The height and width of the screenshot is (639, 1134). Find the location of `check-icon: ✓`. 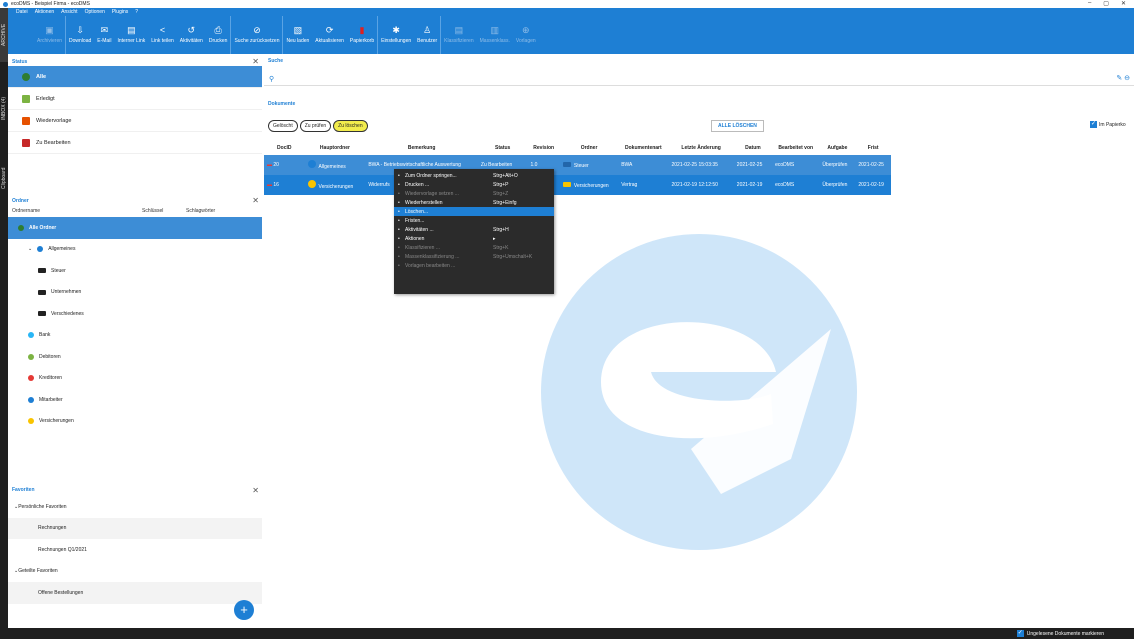

check-icon: ✓ is located at coordinates (1093, 124).